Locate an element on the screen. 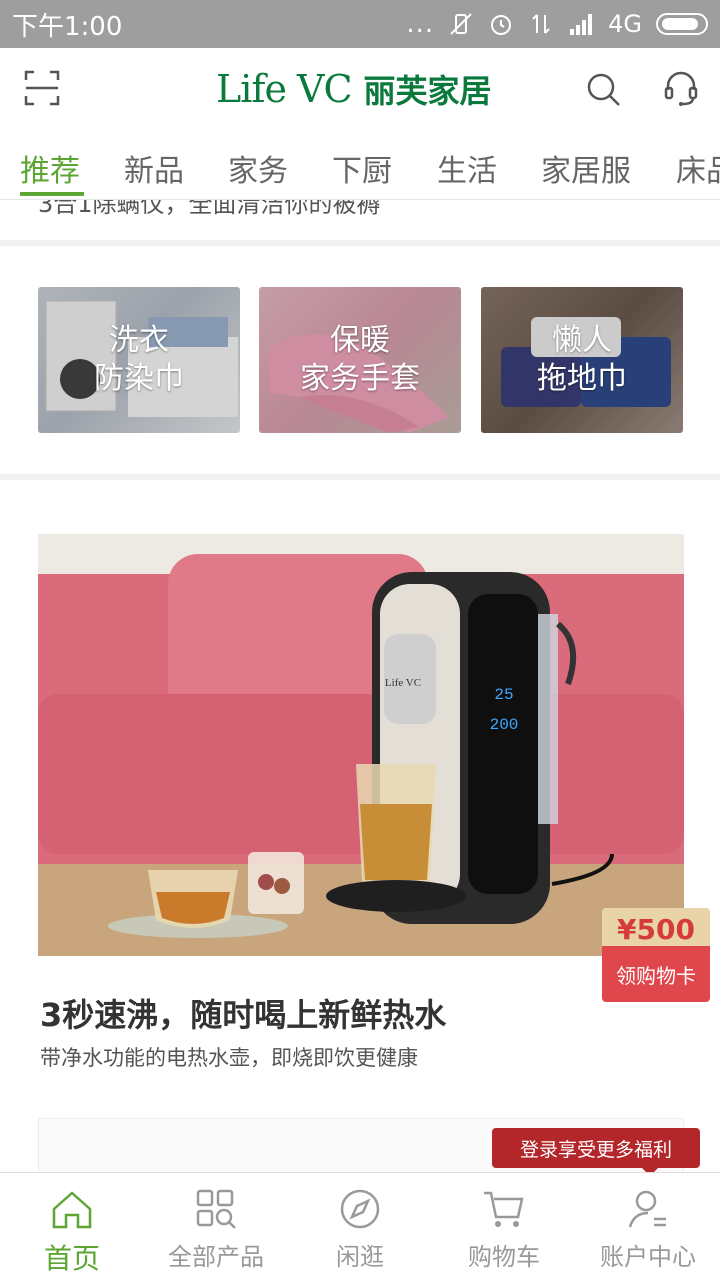  nav-account-label: 账户中心 is located at coordinates (648, 1257).